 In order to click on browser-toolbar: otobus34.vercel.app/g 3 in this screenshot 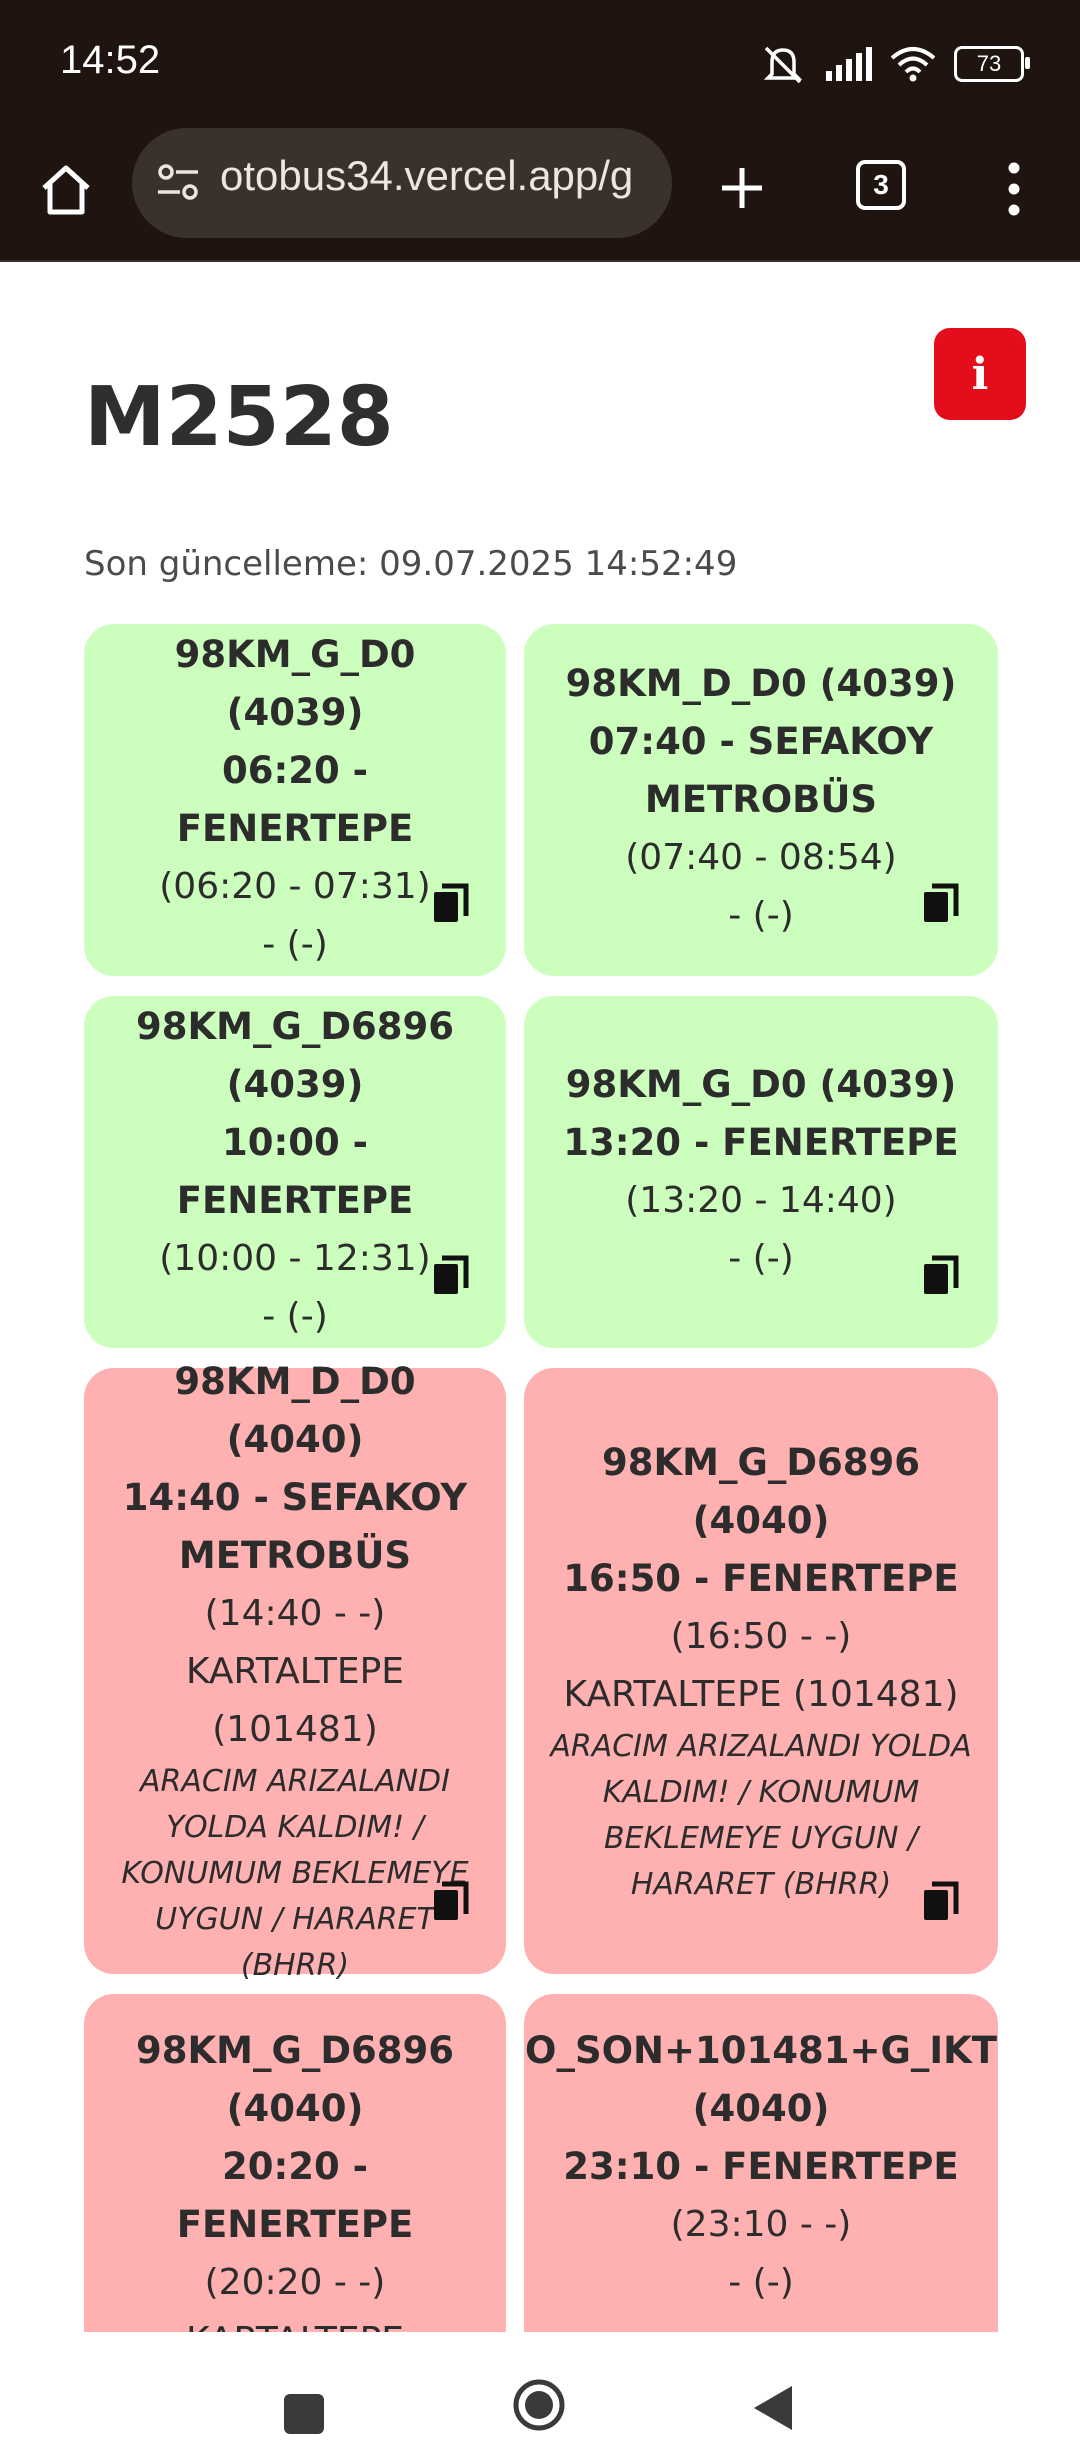, I will do `click(540, 195)`.